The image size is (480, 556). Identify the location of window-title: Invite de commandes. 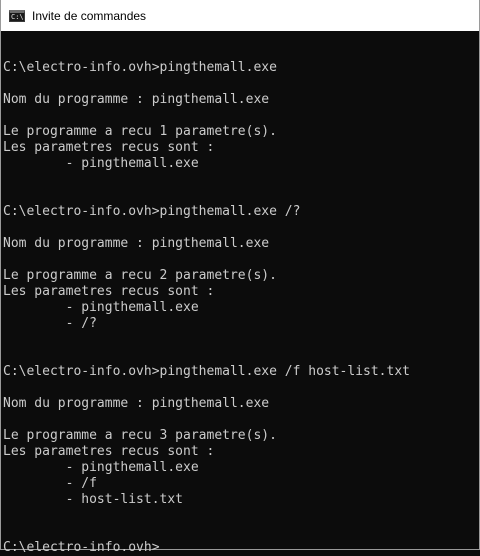
(89, 15).